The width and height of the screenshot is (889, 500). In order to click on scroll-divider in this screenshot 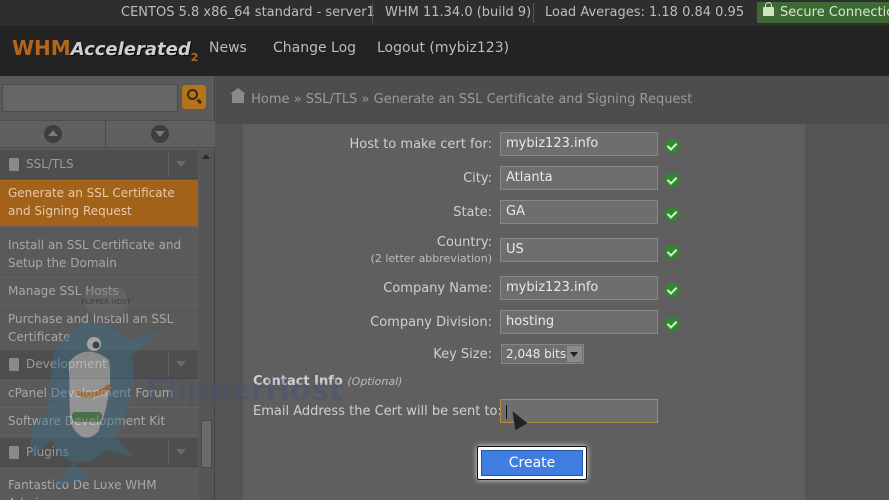, I will do `click(105, 135)`.